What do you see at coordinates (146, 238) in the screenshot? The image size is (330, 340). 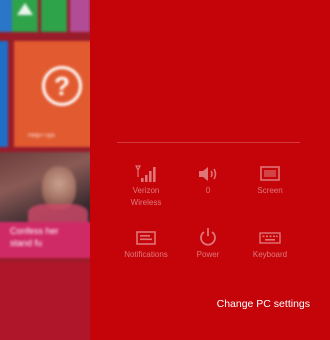 I see `notifications-icon` at bounding box center [146, 238].